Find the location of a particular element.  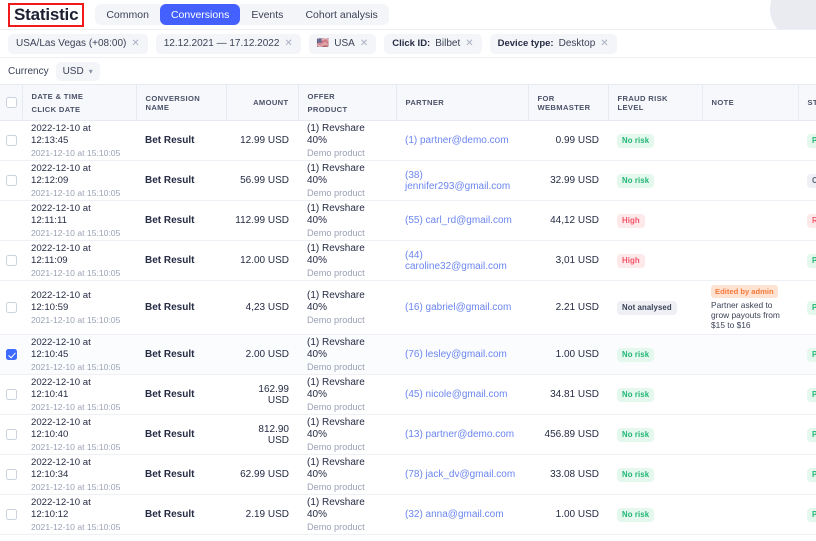

row-partner-link: (13) partner@demo.com is located at coordinates (459, 434).